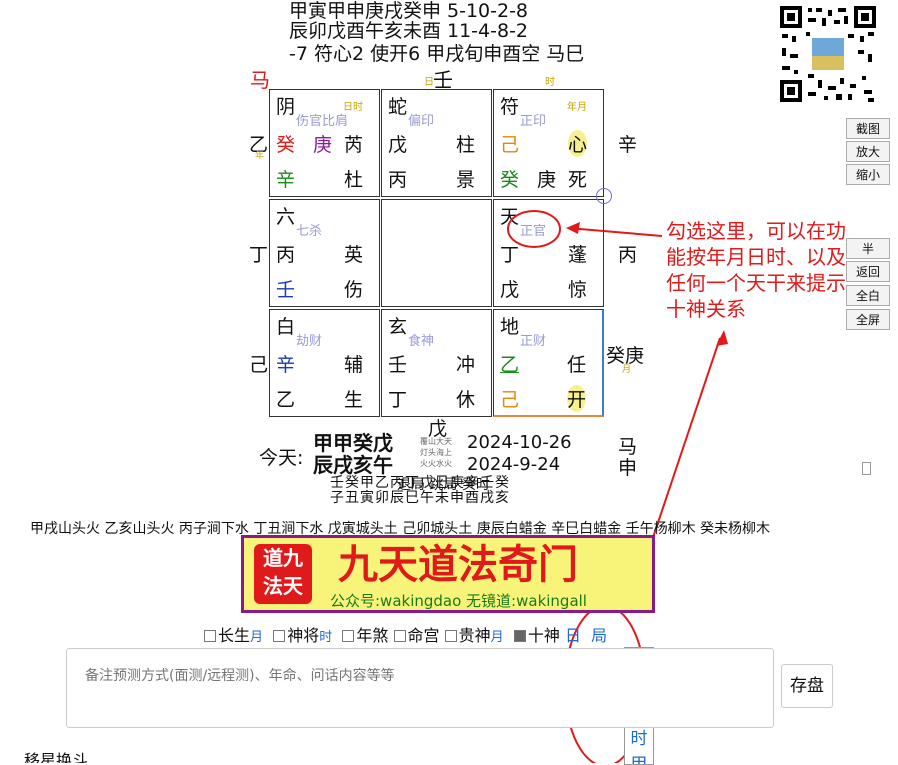 This screenshot has height=765, width=898. I want to click on today-nayin: 覆山大天 灯头海上 火火水火, so click(436, 452).